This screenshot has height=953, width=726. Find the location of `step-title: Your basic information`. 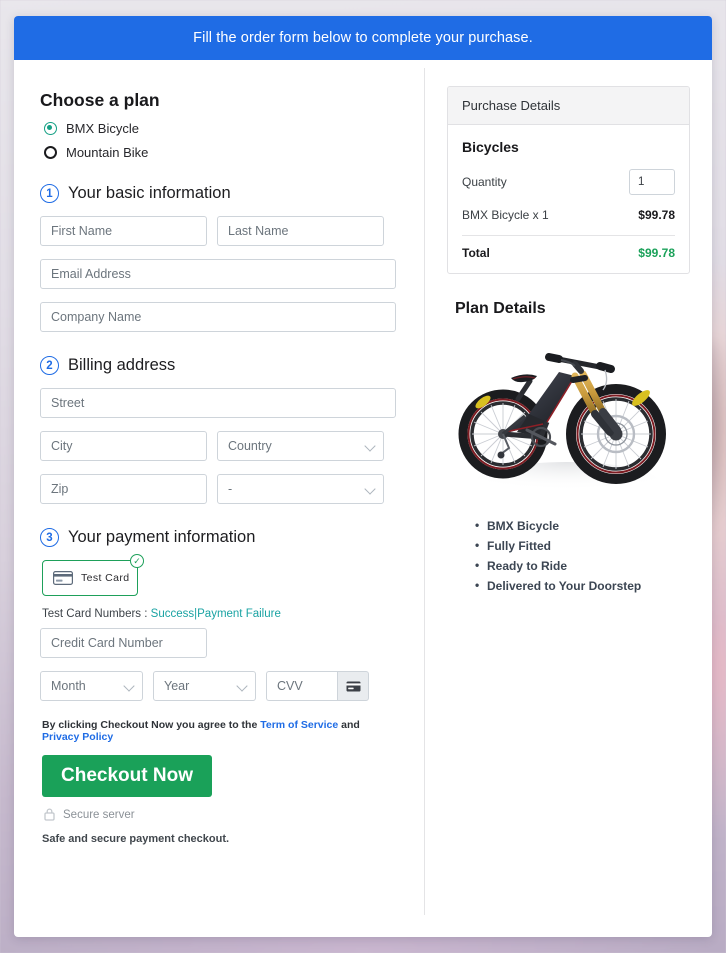

step-title: Your basic information is located at coordinates (149, 193).